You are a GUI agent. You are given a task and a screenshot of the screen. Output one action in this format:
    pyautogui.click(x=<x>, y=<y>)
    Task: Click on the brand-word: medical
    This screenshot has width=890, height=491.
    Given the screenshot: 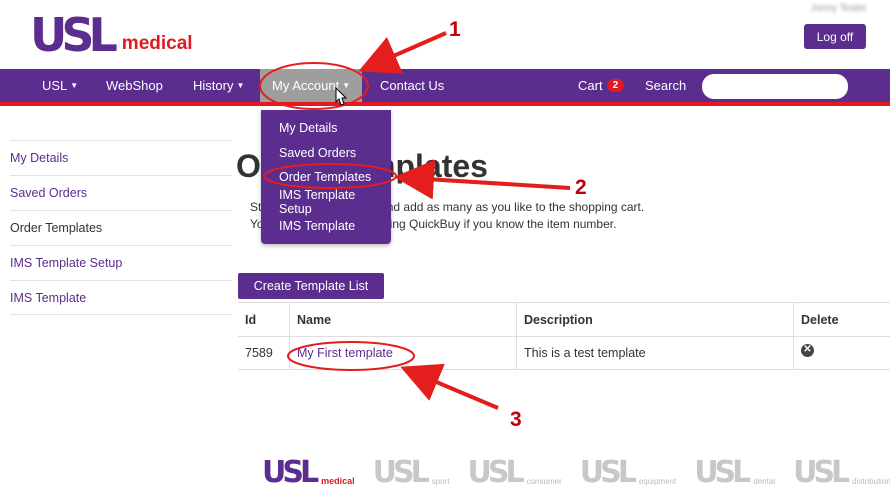 What is the action you would take?
    pyautogui.click(x=338, y=481)
    